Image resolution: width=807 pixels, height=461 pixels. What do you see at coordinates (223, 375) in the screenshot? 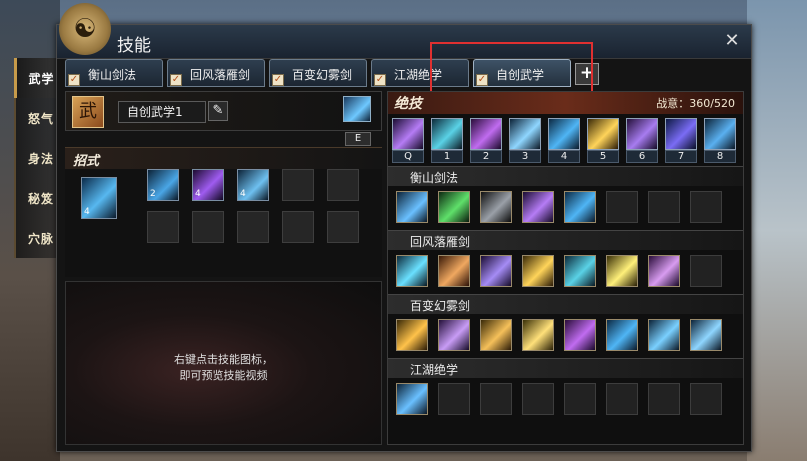
I see `preview-hint-line: 即可预览技能视频` at bounding box center [223, 375].